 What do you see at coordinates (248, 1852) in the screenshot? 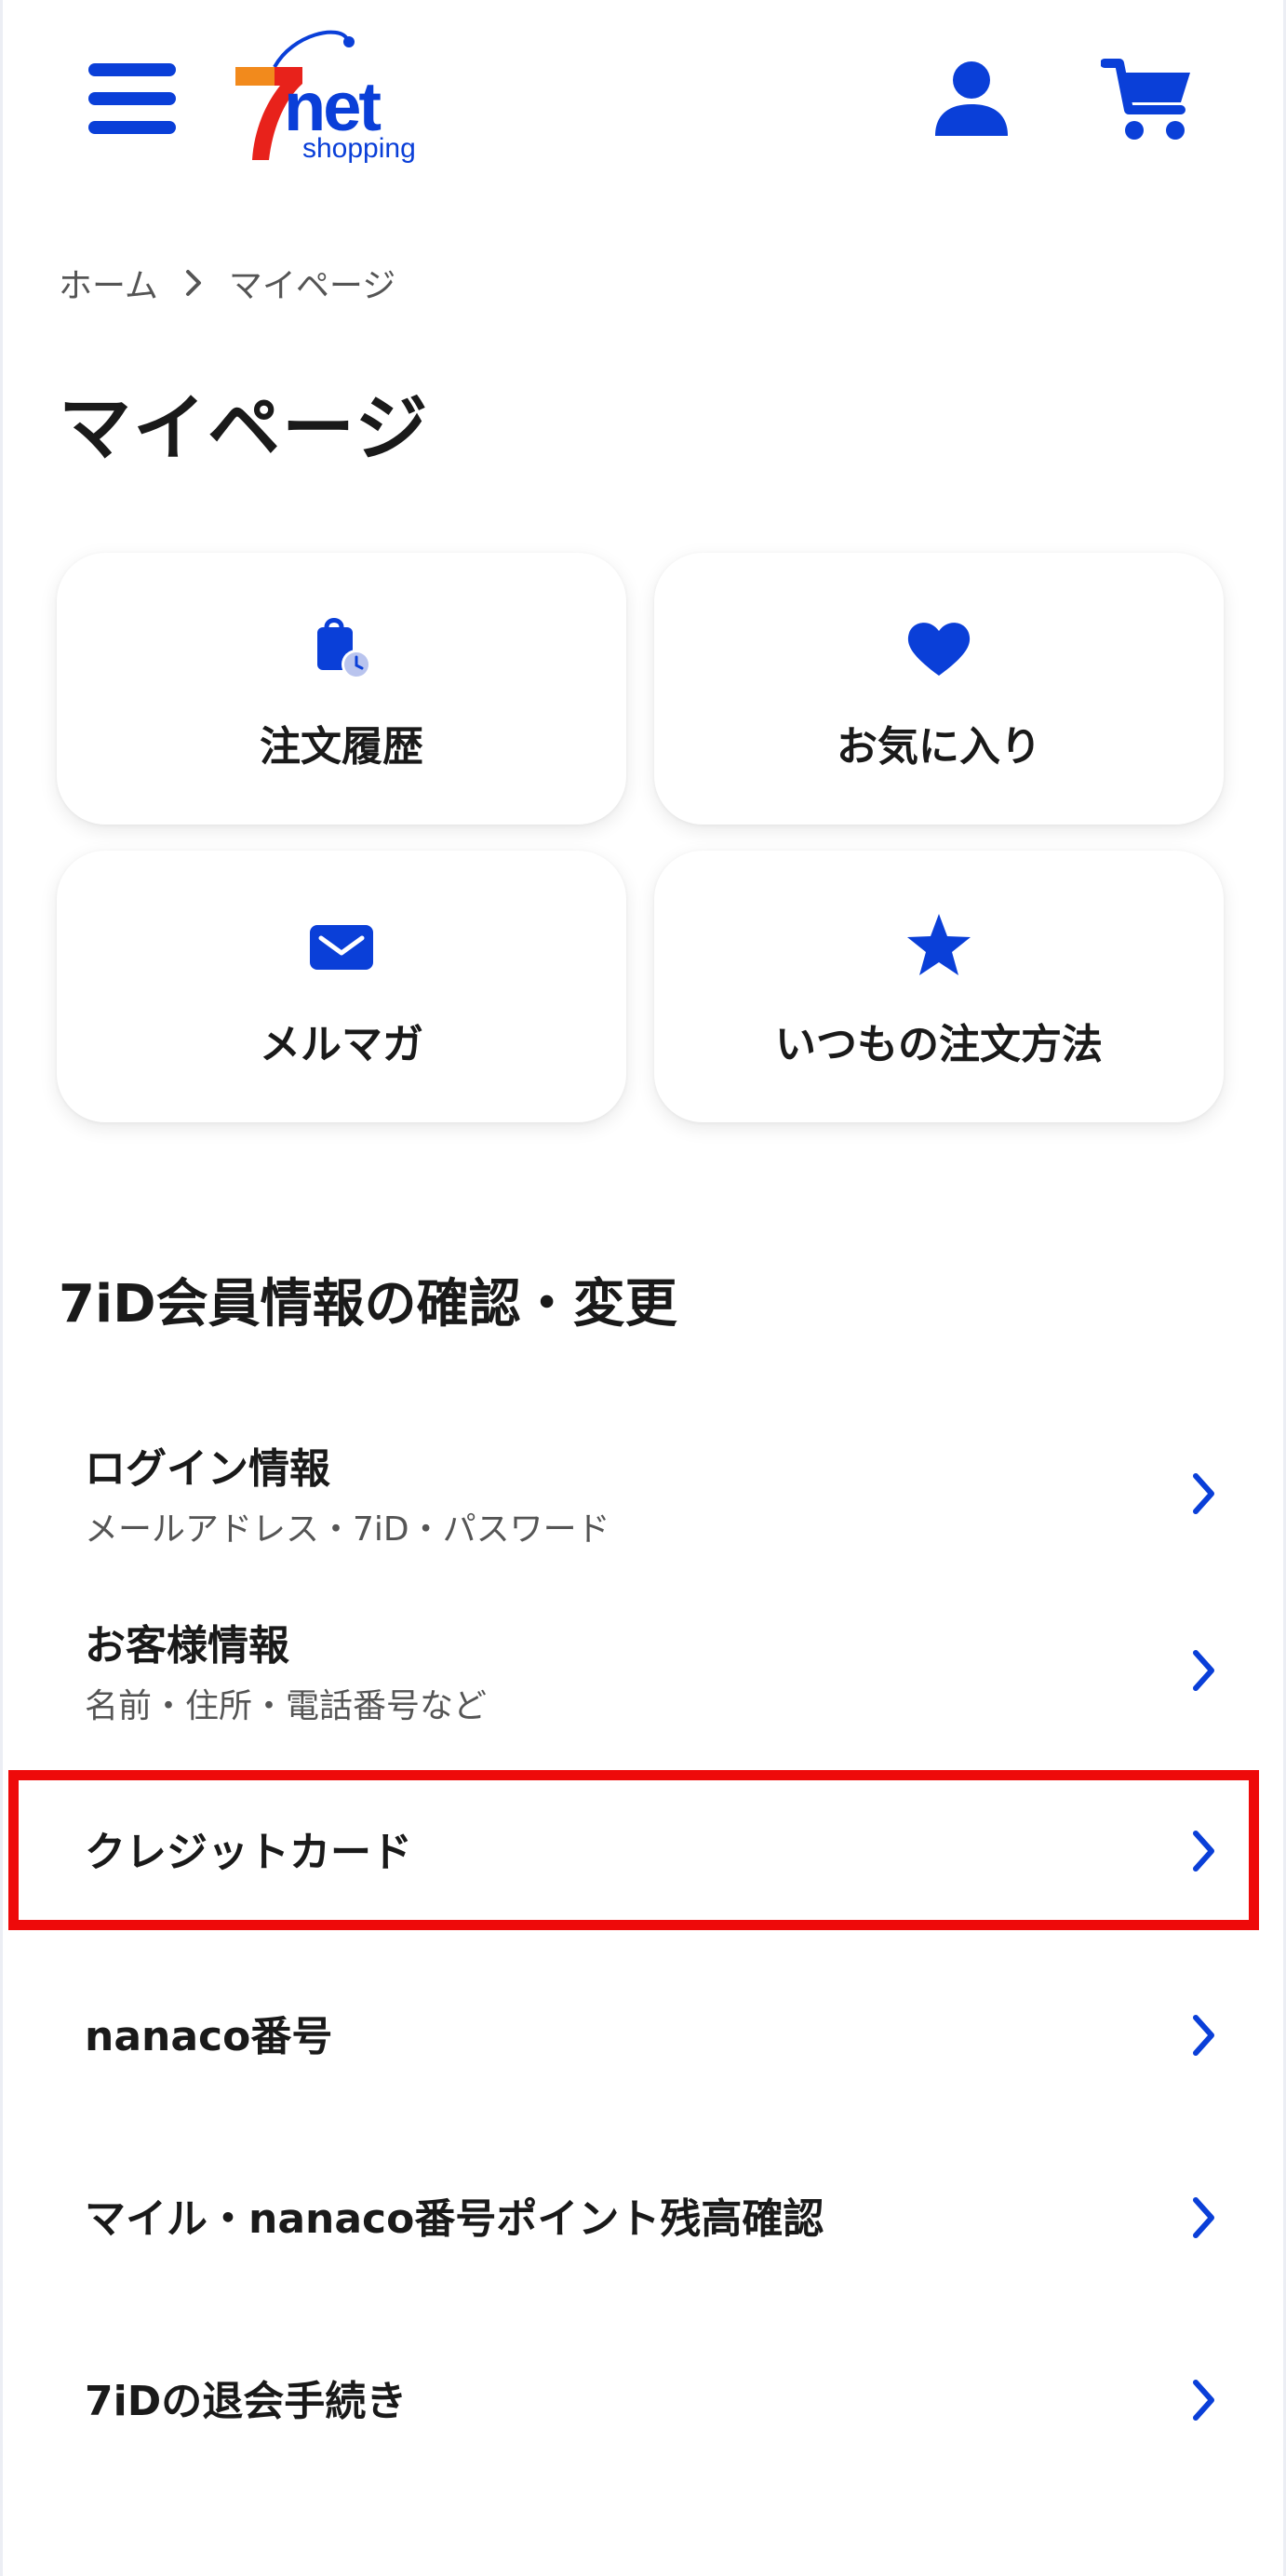
I see `row-title: クレジットカード` at bounding box center [248, 1852].